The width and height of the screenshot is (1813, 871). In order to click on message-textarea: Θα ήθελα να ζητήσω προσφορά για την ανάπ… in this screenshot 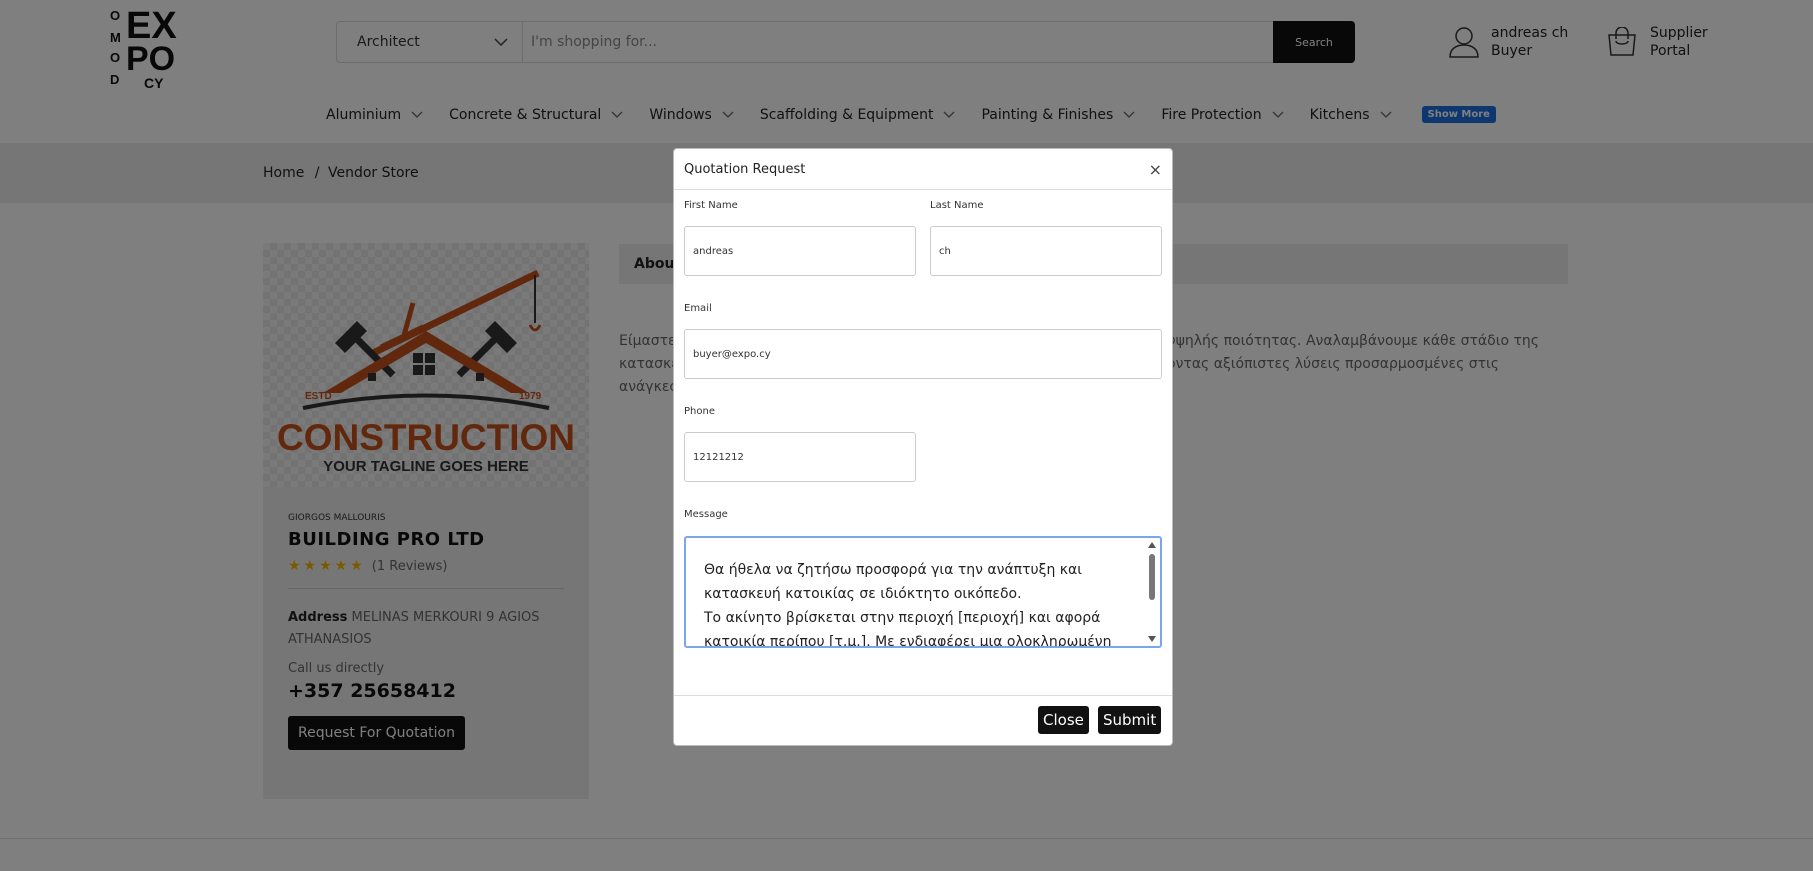, I will do `click(923, 592)`.